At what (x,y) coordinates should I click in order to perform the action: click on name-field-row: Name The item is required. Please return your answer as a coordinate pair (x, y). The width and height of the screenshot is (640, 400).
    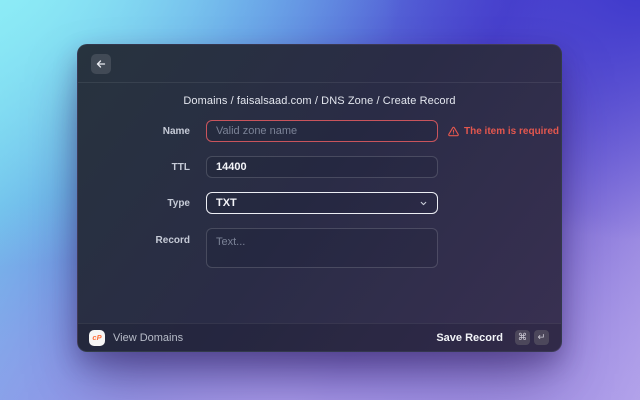
    Looking at the image, I should click on (319, 131).